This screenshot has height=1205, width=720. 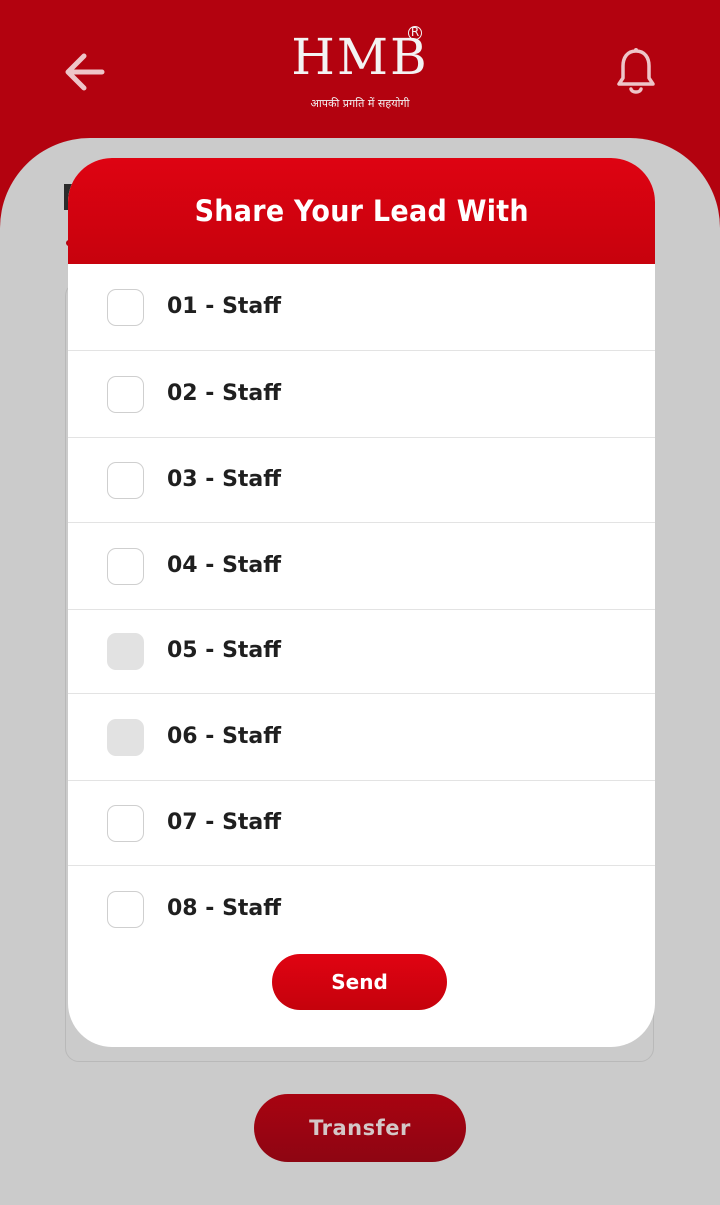 I want to click on staff-label: 03 - Staff, so click(x=224, y=479).